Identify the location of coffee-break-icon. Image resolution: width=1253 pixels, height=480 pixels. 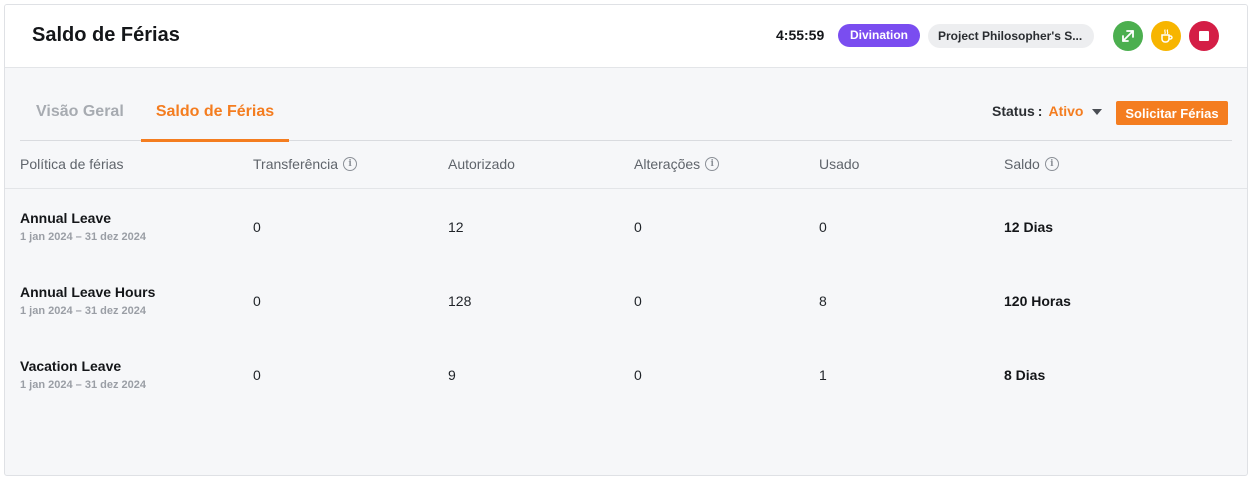
(1167, 36).